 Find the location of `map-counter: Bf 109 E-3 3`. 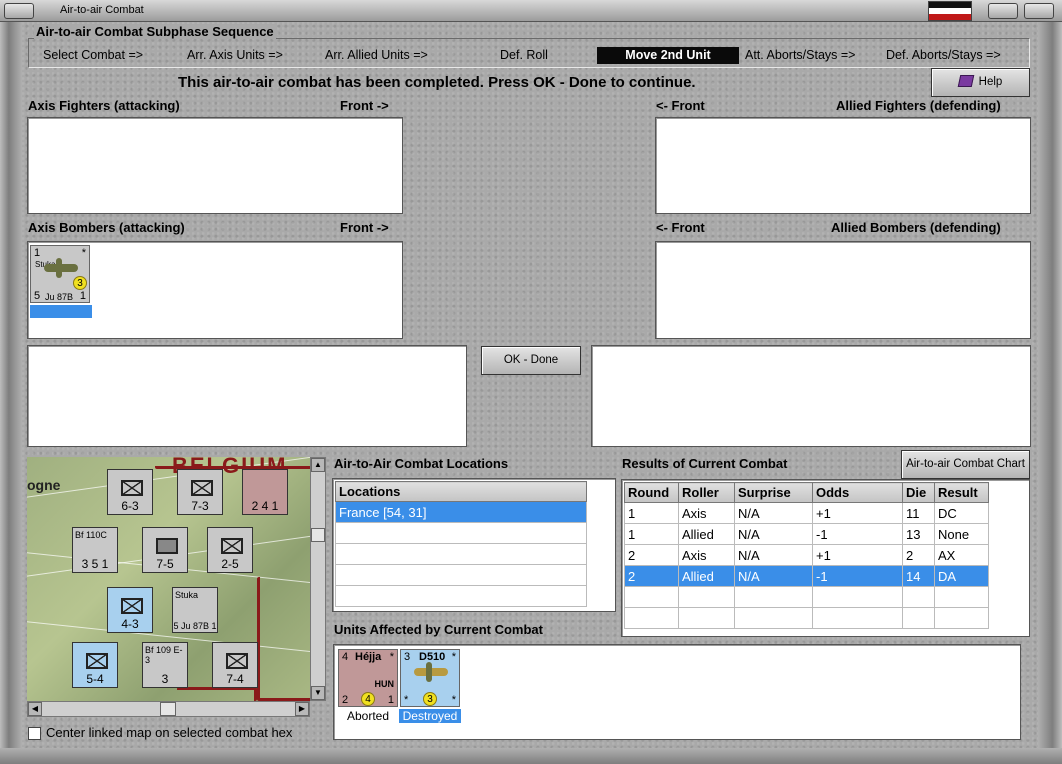

map-counter: Bf 109 E-3 3 is located at coordinates (165, 665).